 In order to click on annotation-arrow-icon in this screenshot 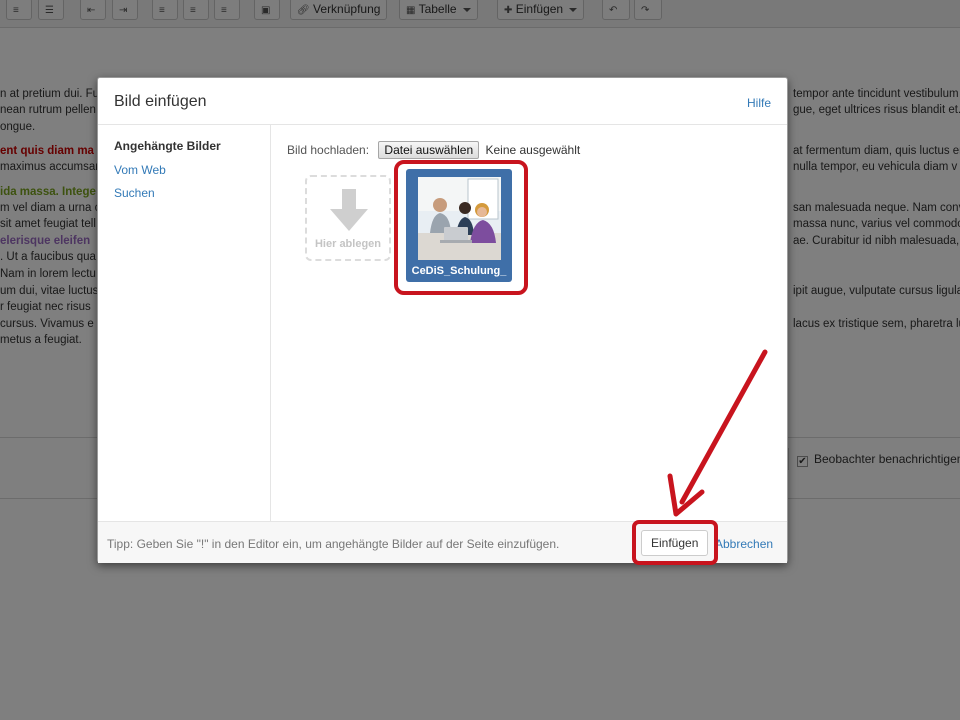, I will do `click(717, 433)`.